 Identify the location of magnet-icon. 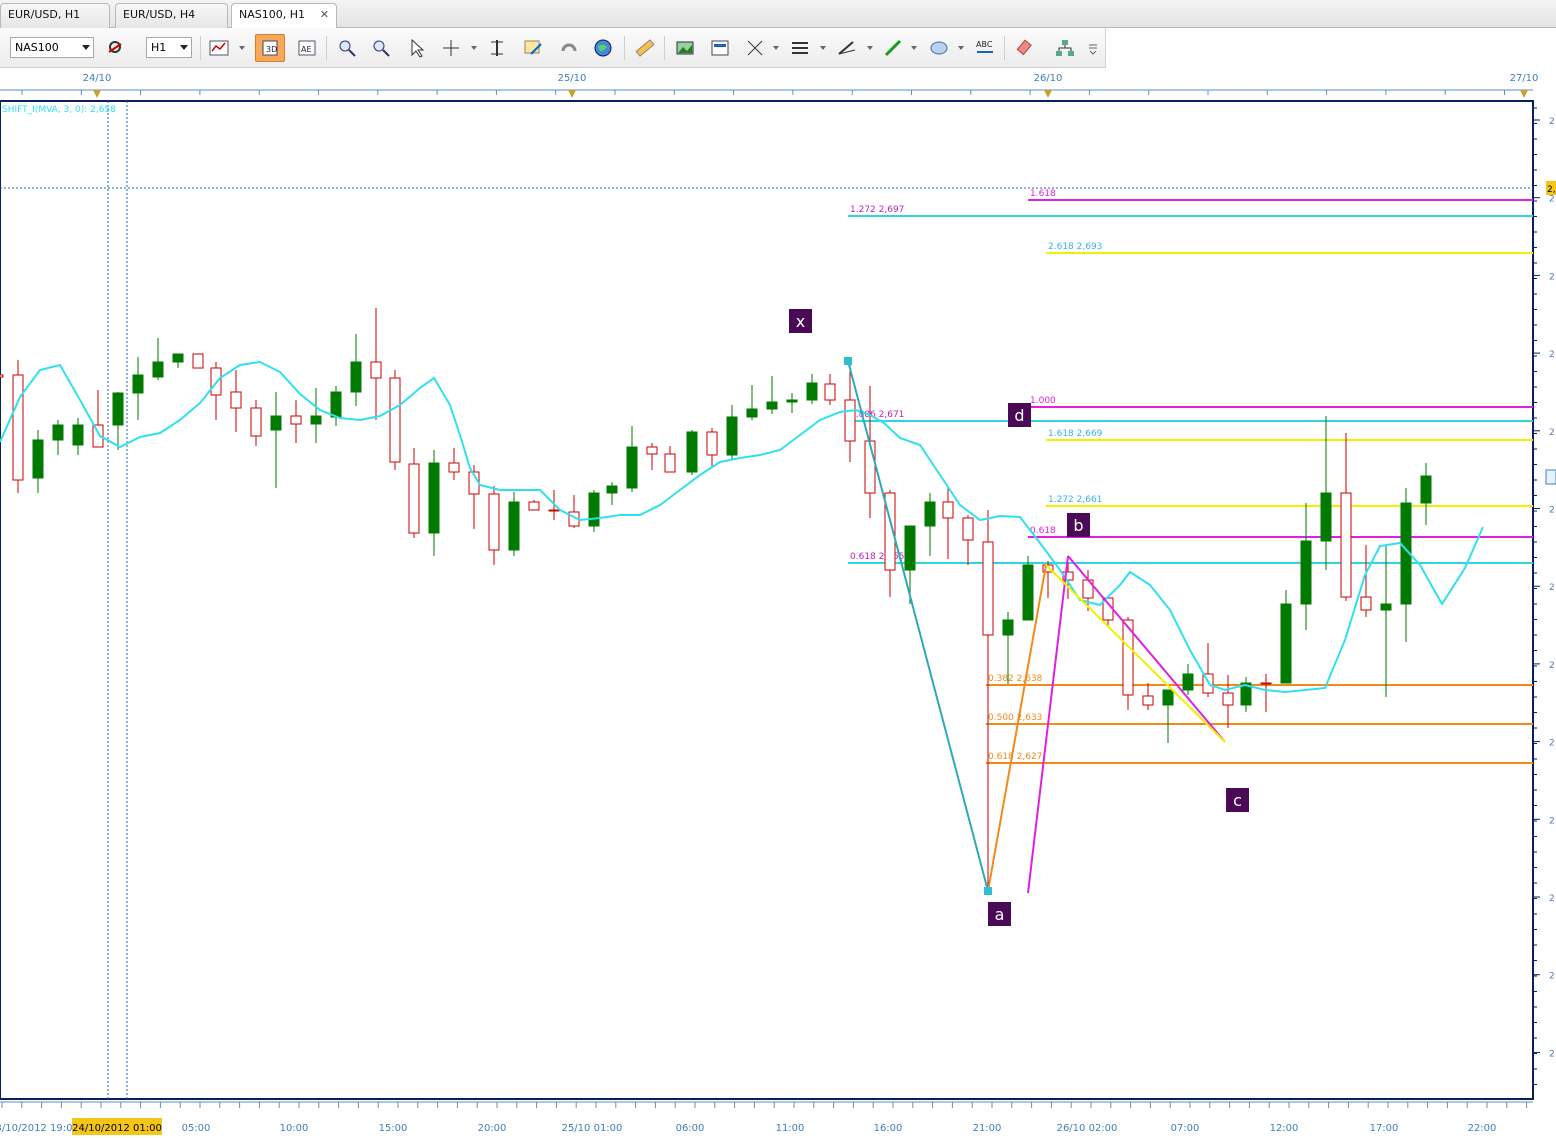
(569, 48).